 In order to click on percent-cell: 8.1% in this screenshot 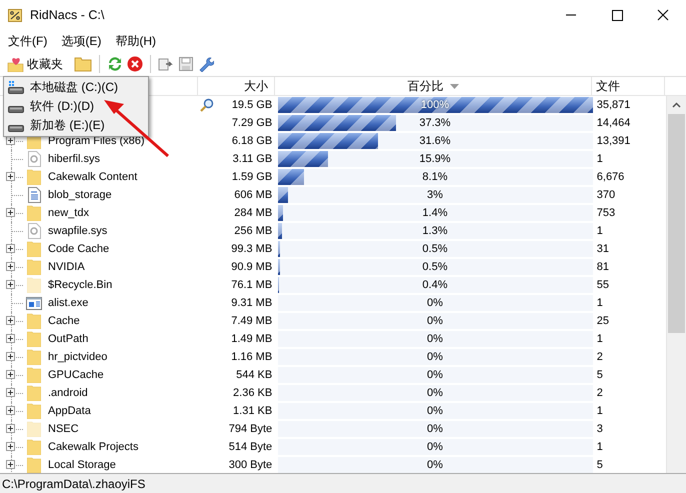, I will do `click(435, 177)`.